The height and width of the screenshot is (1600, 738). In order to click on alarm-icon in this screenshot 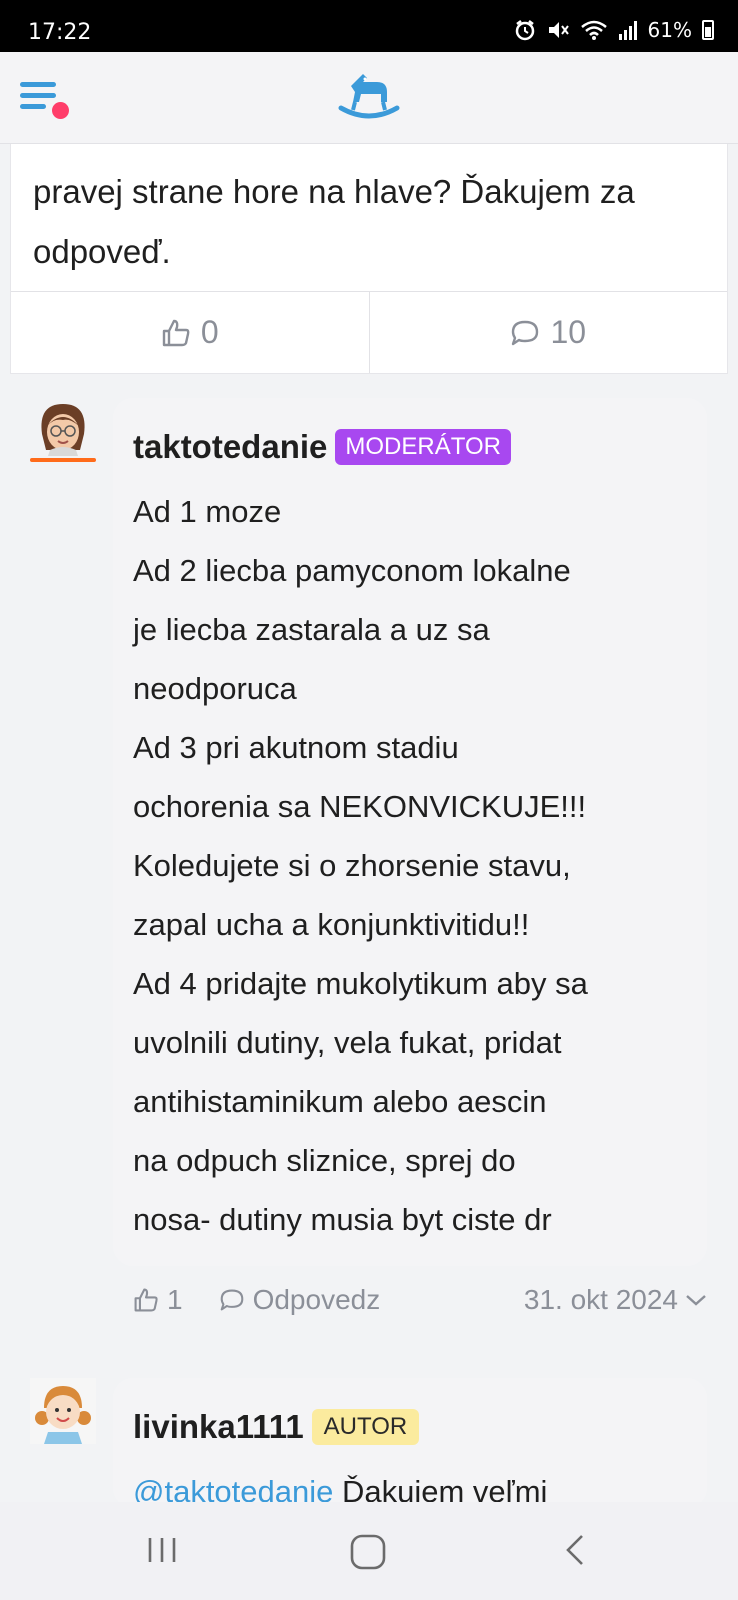, I will do `click(524, 30)`.